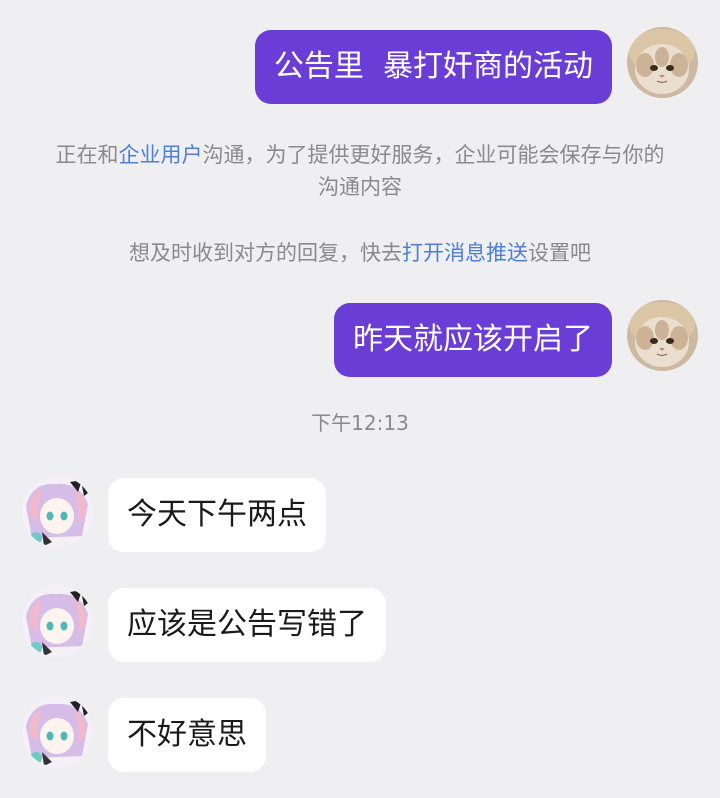 Image resolution: width=720 pixels, height=798 pixels. I want to click on message-timestamp: 下午12:13, so click(360, 423).